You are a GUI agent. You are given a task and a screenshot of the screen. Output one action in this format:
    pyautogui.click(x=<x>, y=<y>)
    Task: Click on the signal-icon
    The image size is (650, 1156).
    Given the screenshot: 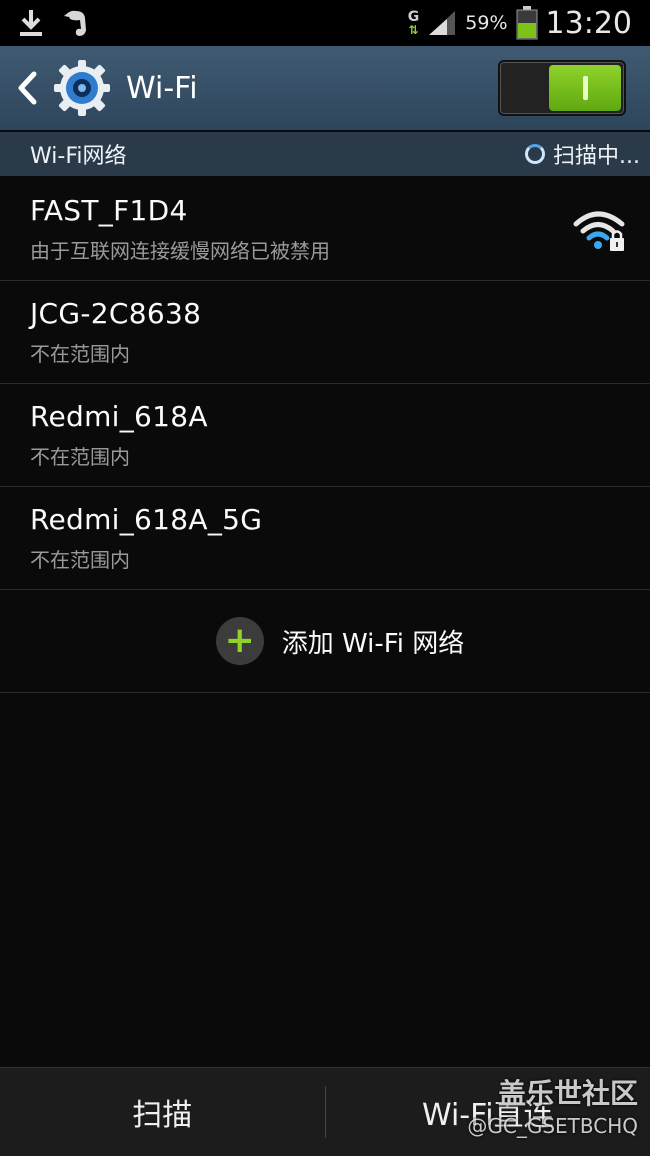 What is the action you would take?
    pyautogui.click(x=442, y=23)
    